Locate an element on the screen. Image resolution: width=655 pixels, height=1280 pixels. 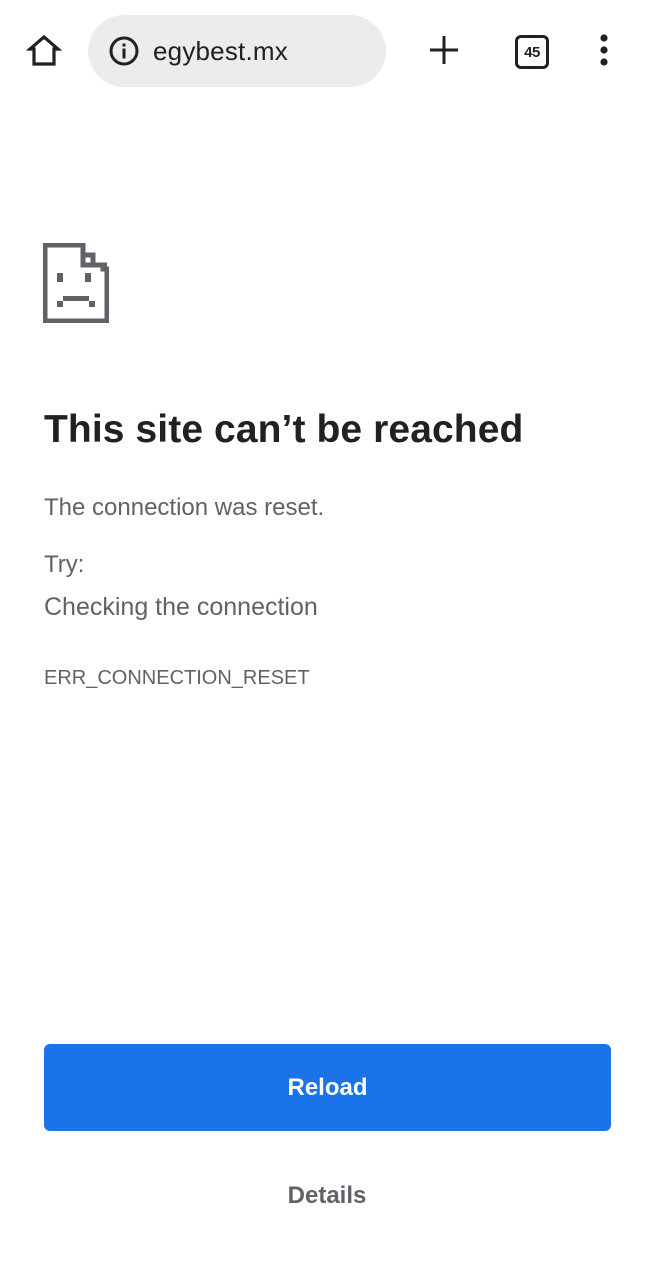
suggestion-item: Checking the connection is located at coordinates (181, 607).